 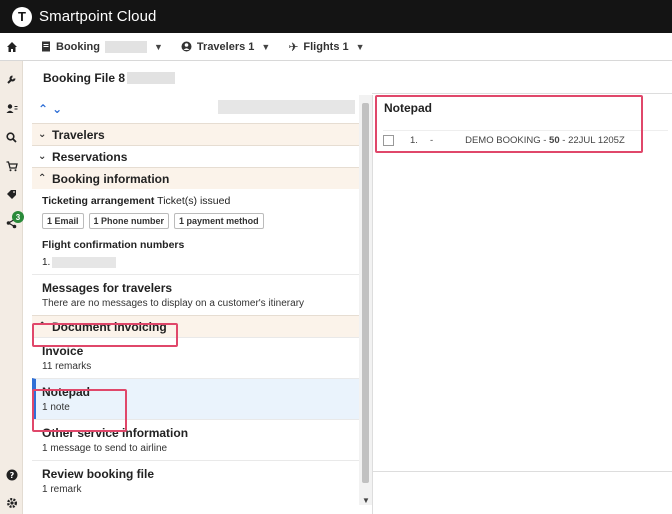 What do you see at coordinates (22, 16) in the screenshot?
I see `app-logo: T` at bounding box center [22, 16].